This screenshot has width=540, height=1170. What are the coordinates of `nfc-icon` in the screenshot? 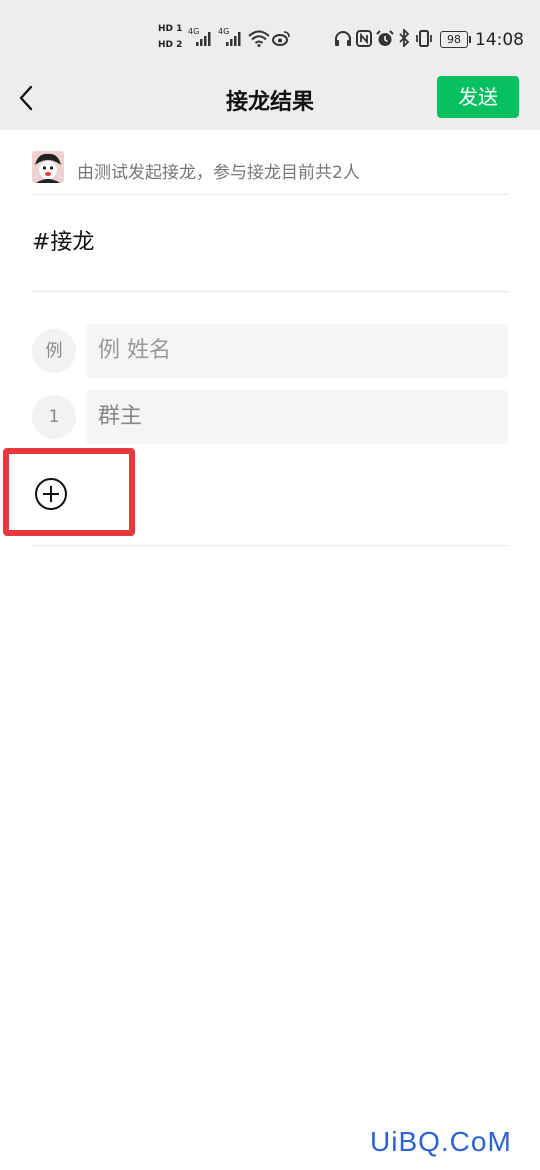 It's located at (364, 38).